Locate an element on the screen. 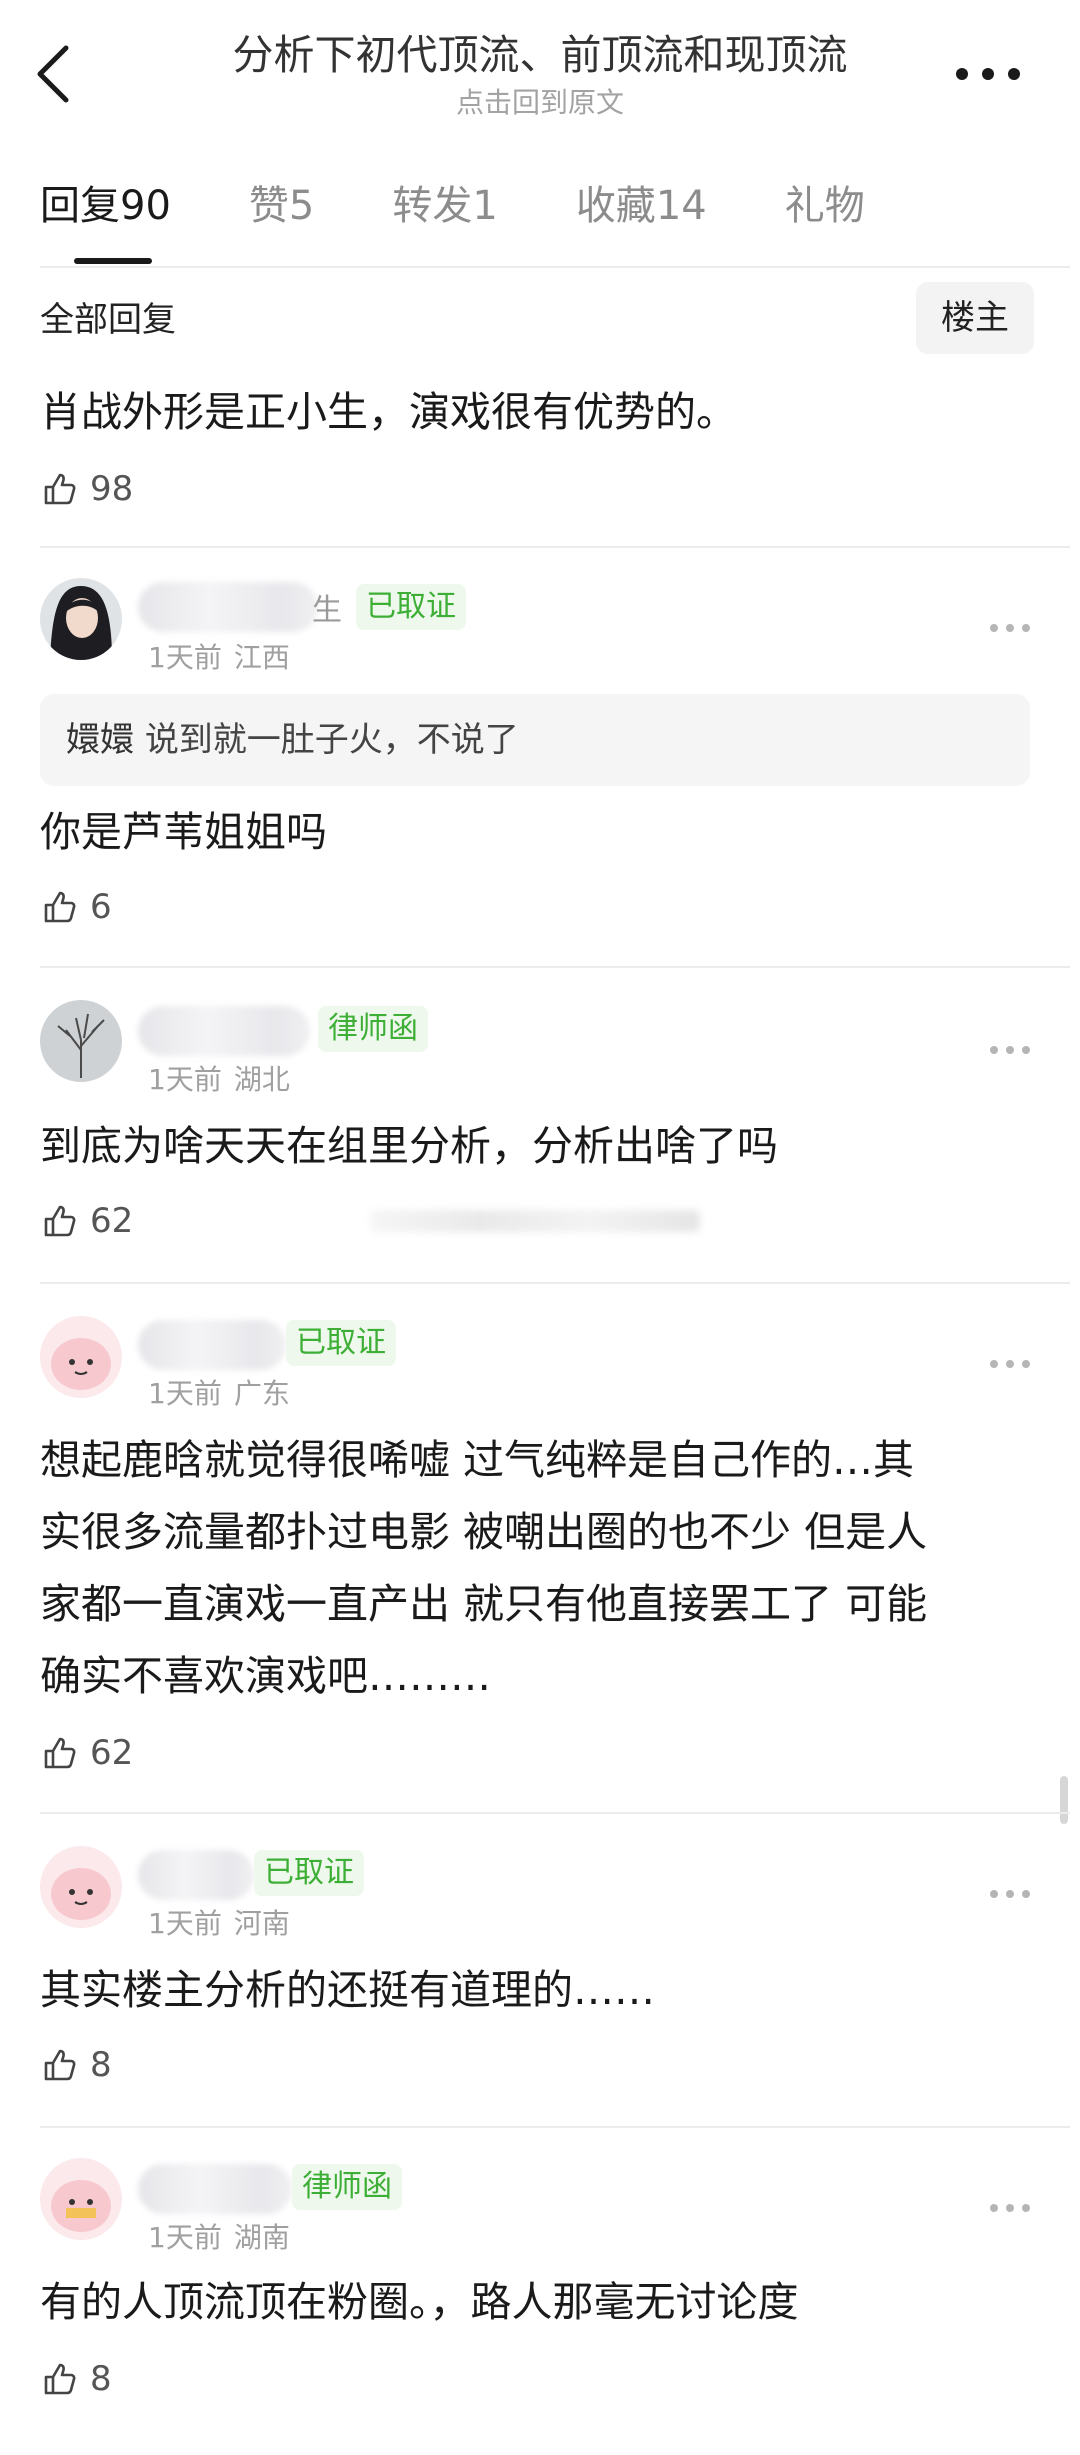 The image size is (1080, 2455). comment-text: 有的人顶流顶在粉圈。，路人那毫无讨论度 is located at coordinates (419, 2302).